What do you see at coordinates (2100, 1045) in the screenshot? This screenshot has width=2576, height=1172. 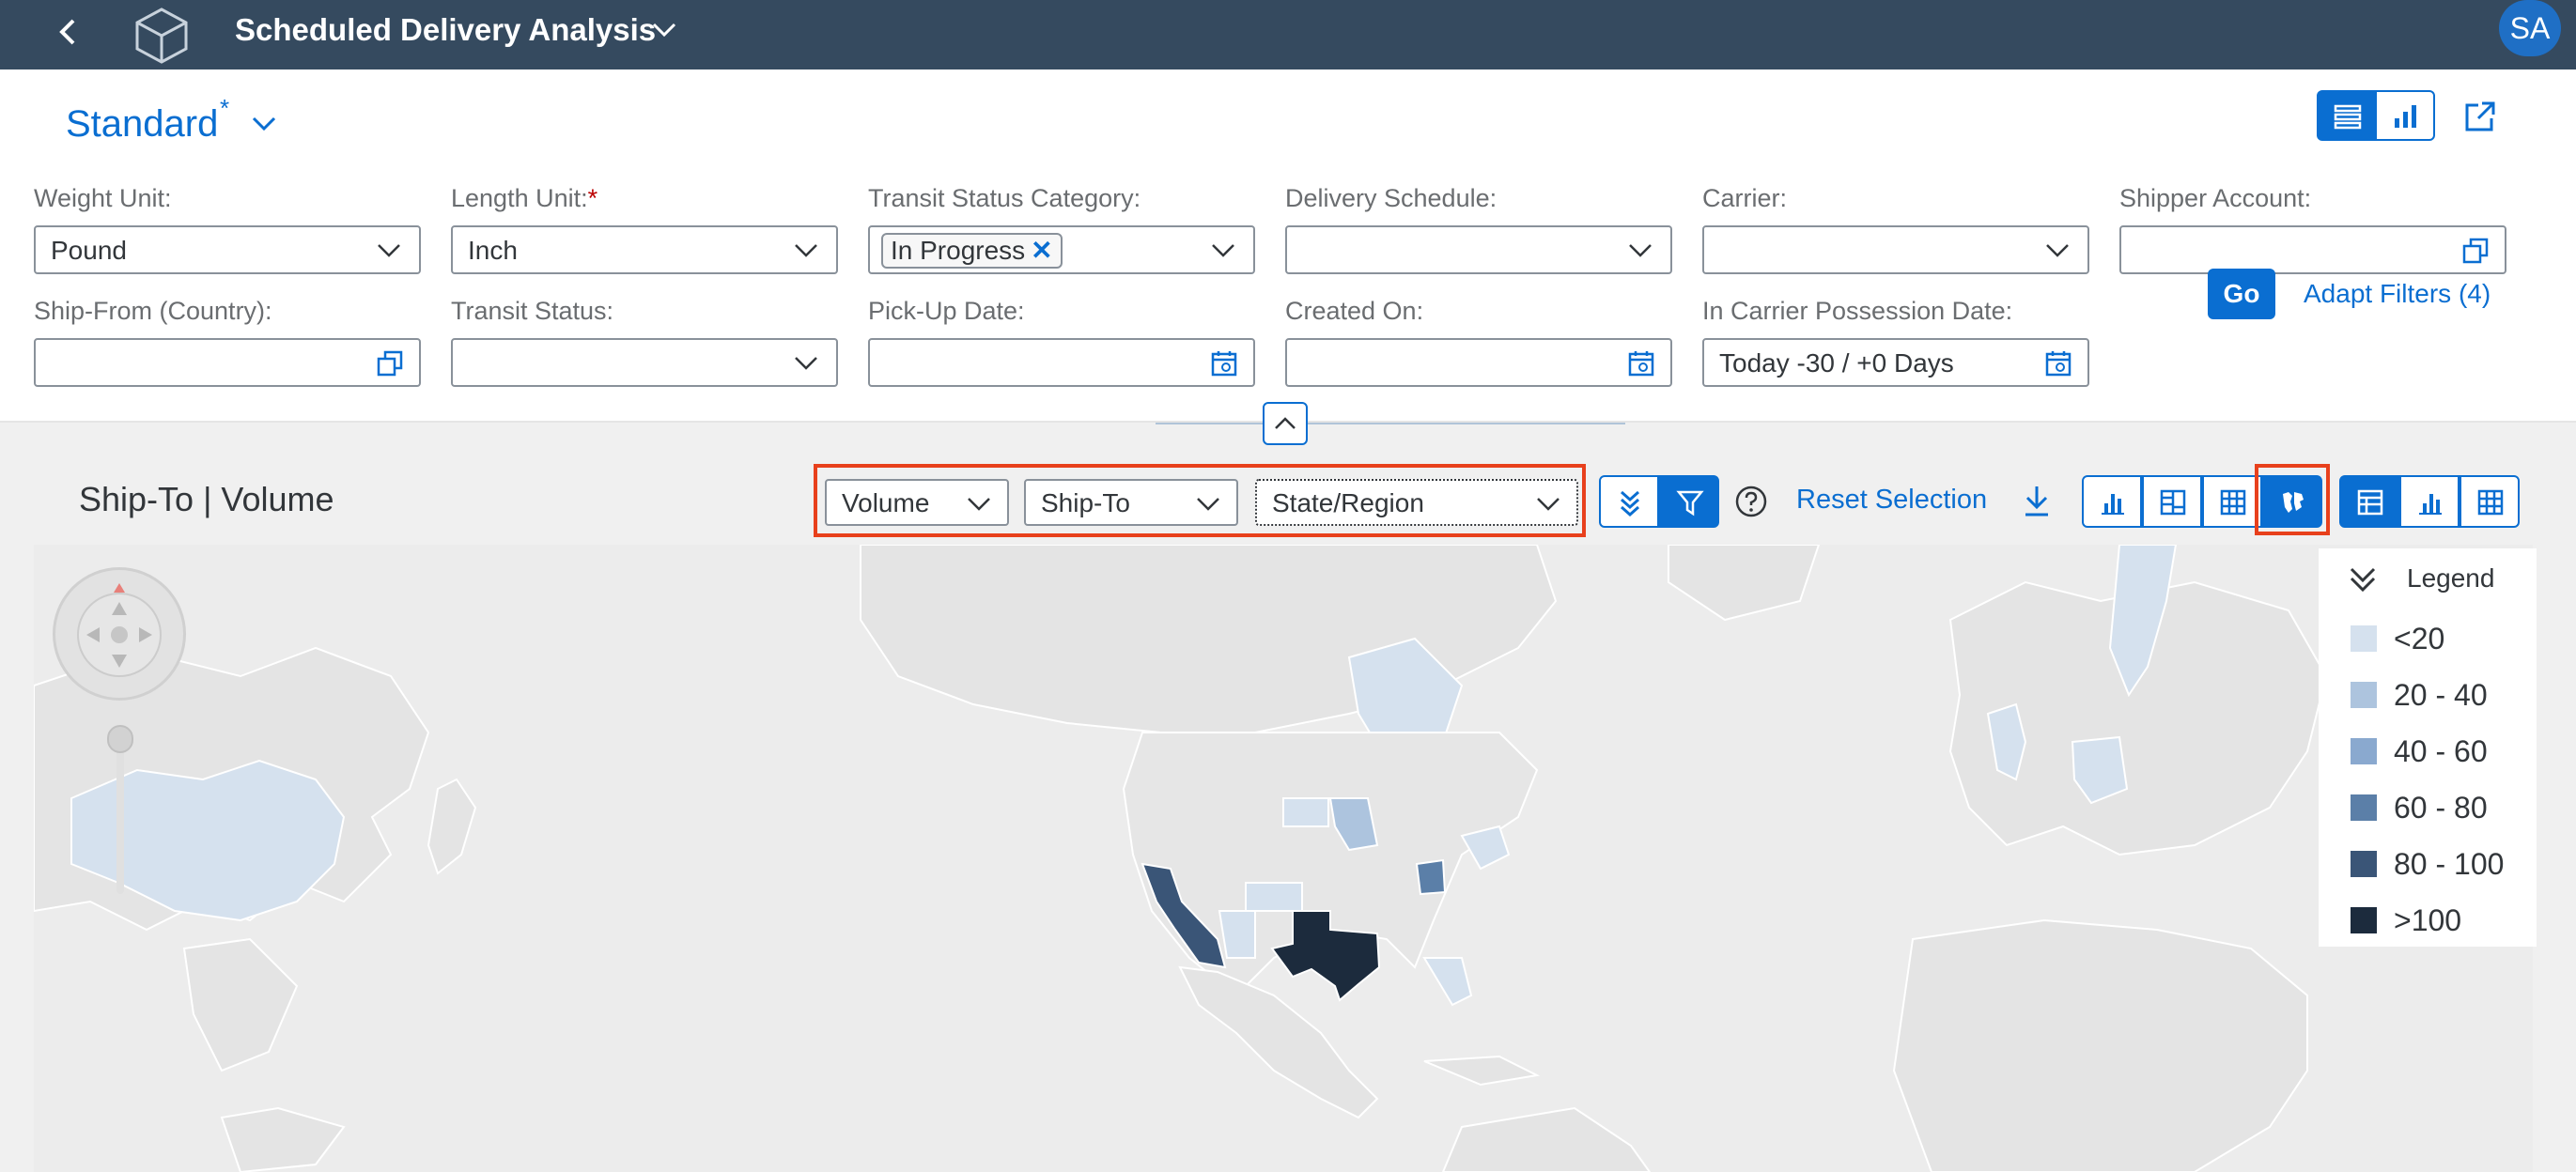 I see `africa-region` at bounding box center [2100, 1045].